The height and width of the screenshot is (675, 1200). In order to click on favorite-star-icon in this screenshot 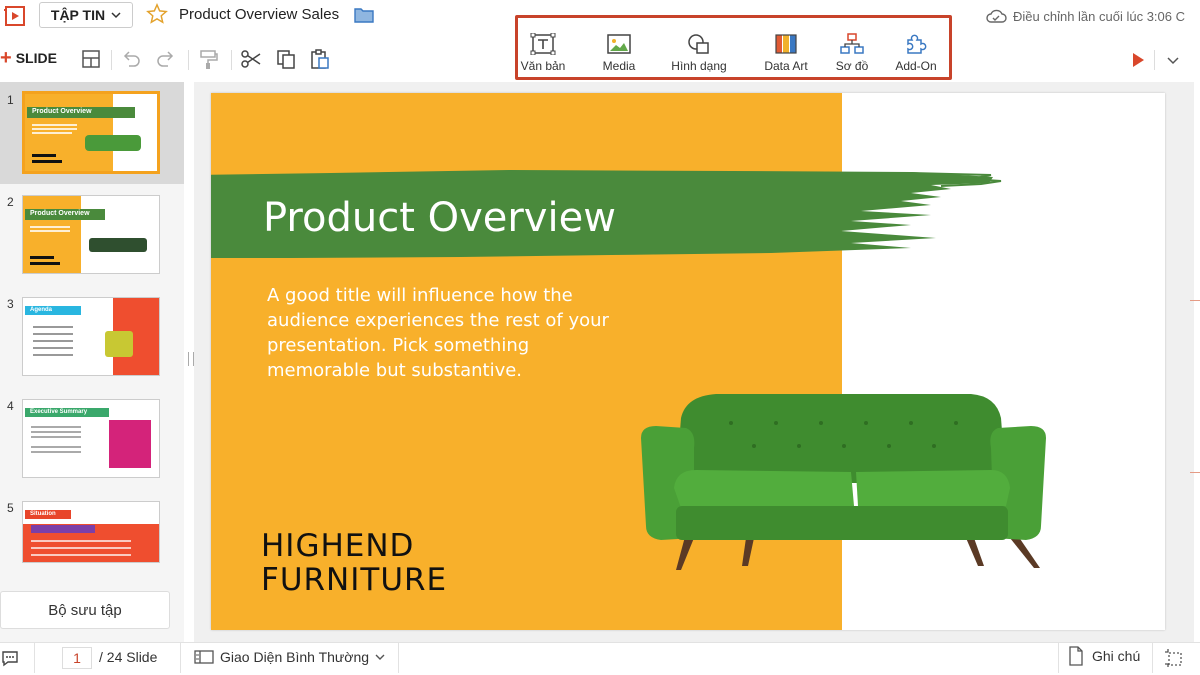, I will do `click(157, 14)`.